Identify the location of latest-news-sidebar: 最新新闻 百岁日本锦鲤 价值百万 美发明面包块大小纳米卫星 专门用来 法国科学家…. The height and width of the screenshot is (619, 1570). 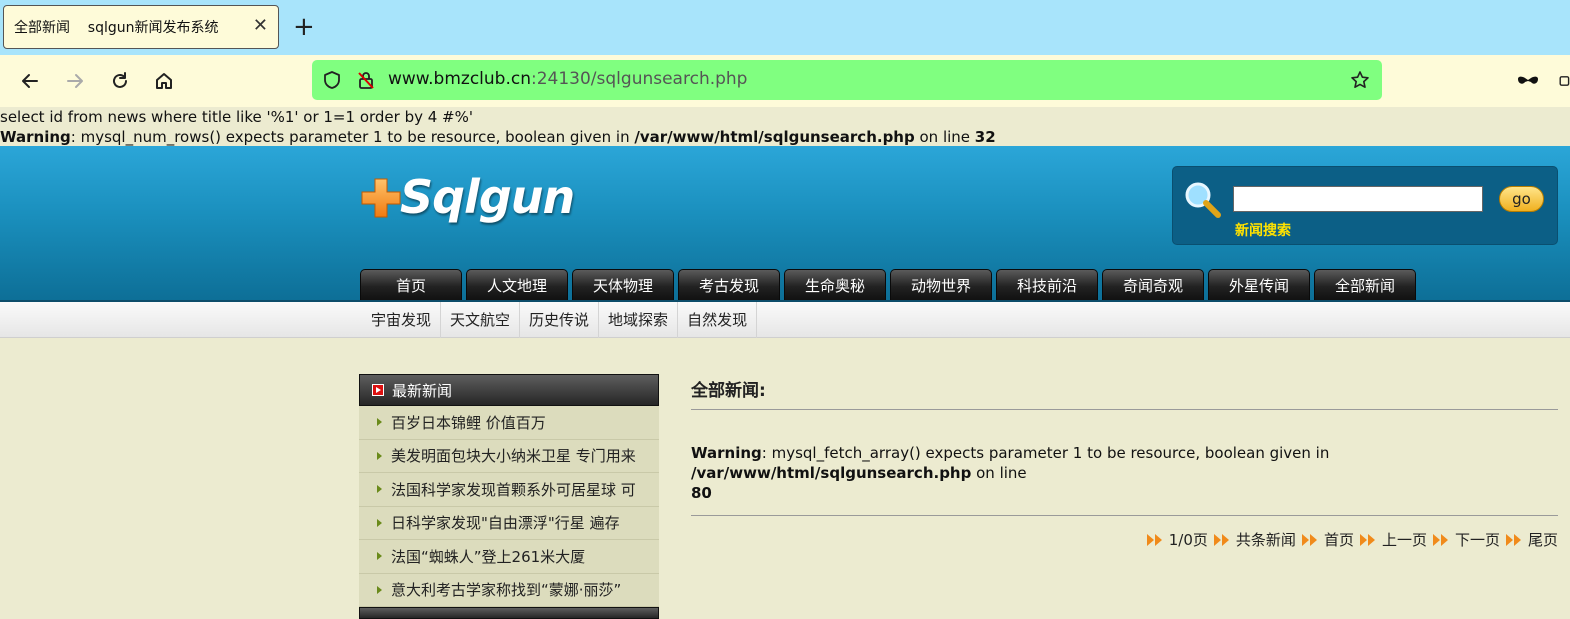
(509, 496).